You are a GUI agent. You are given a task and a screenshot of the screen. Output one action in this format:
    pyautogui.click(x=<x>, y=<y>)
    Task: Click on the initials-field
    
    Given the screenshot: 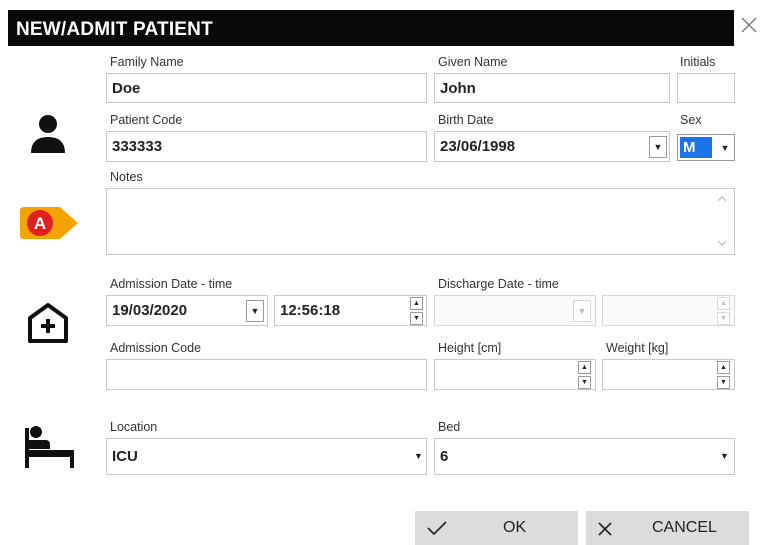 What is the action you would take?
    pyautogui.click(x=706, y=88)
    